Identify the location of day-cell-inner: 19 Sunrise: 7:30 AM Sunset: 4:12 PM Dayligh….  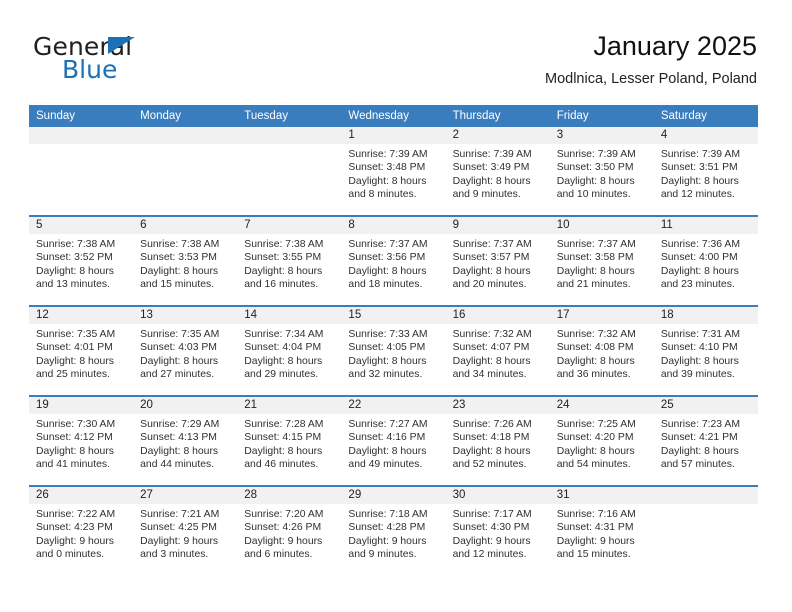
(81, 441).